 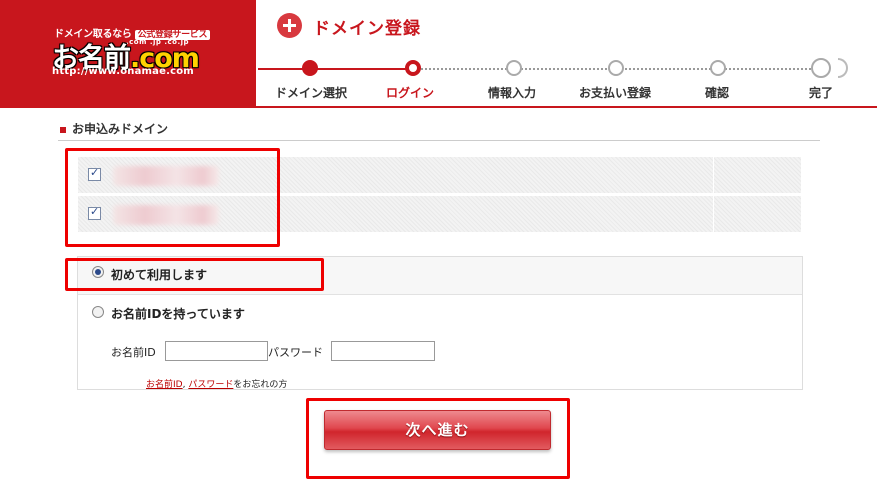 What do you see at coordinates (616, 68) in the screenshot?
I see `step-dot-payment` at bounding box center [616, 68].